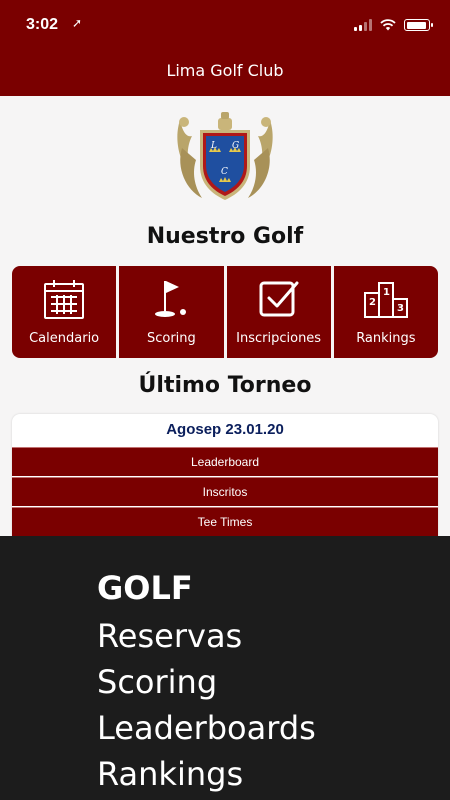 Image resolution: width=450 pixels, height=800 pixels. Describe the element at coordinates (225, 461) in the screenshot. I see `leaderboard-button: Leaderboard` at that location.